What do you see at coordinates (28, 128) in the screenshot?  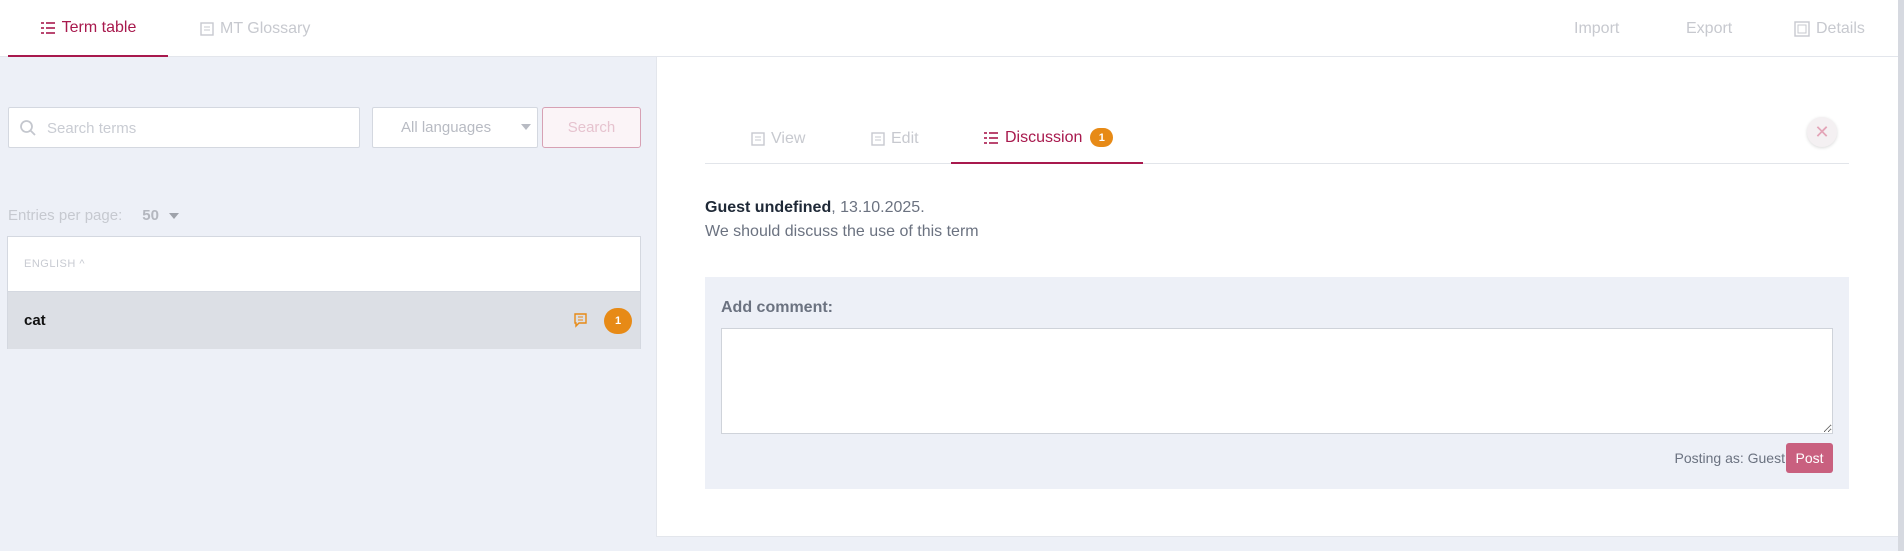 I see `search-icon` at bounding box center [28, 128].